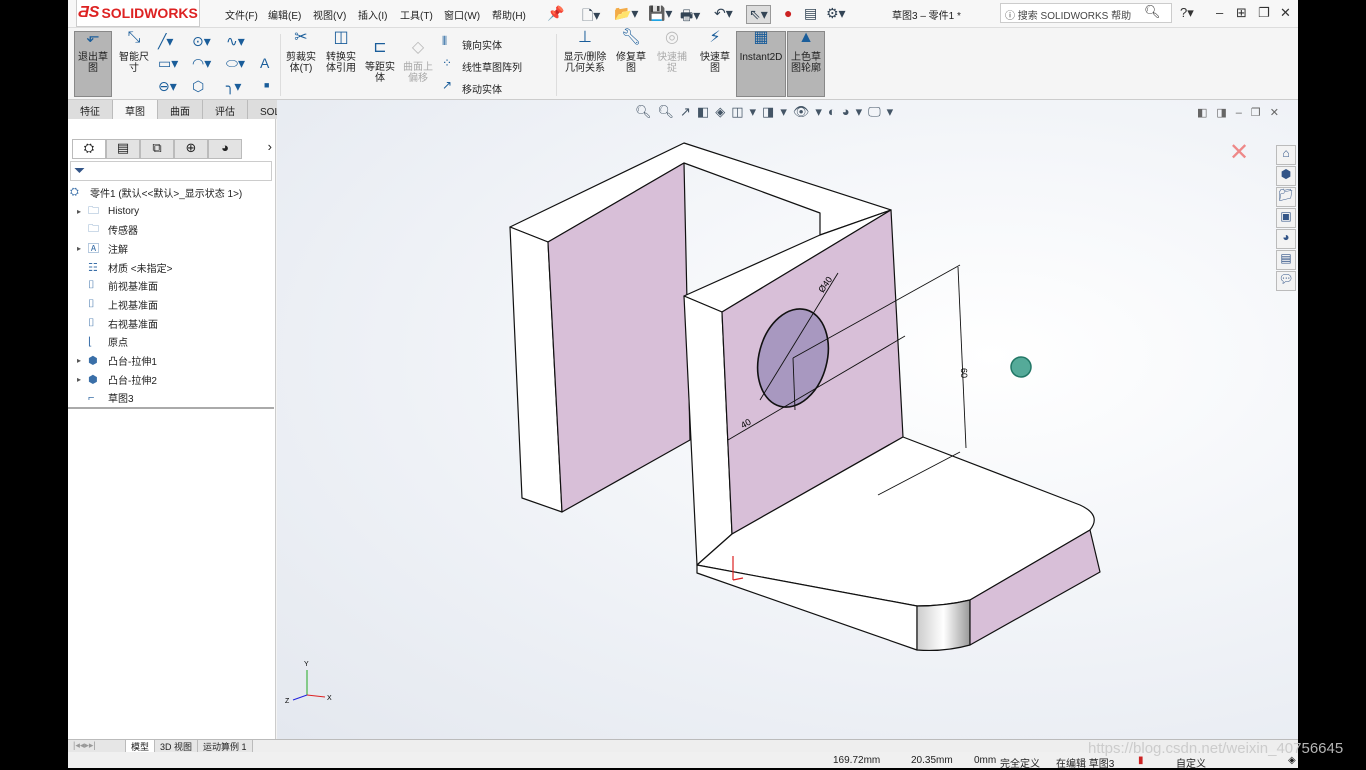  I want to click on ellipse-icon: ⬭▾, so click(235, 63).